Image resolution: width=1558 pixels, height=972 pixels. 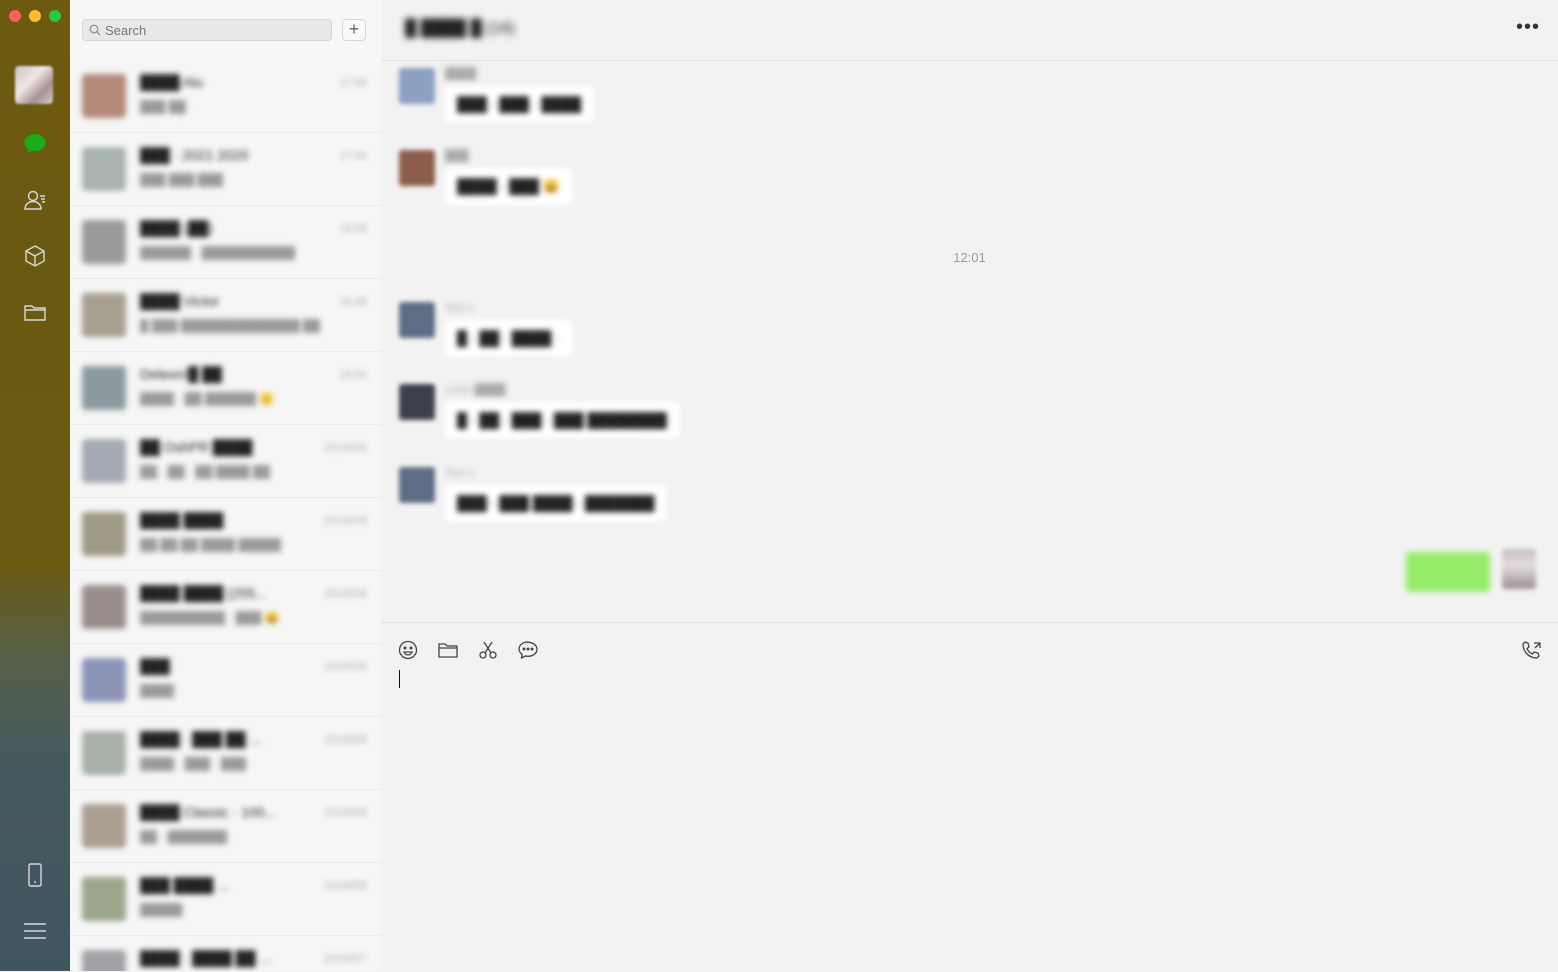 What do you see at coordinates (408, 650) in the screenshot?
I see `emoji-icon` at bounding box center [408, 650].